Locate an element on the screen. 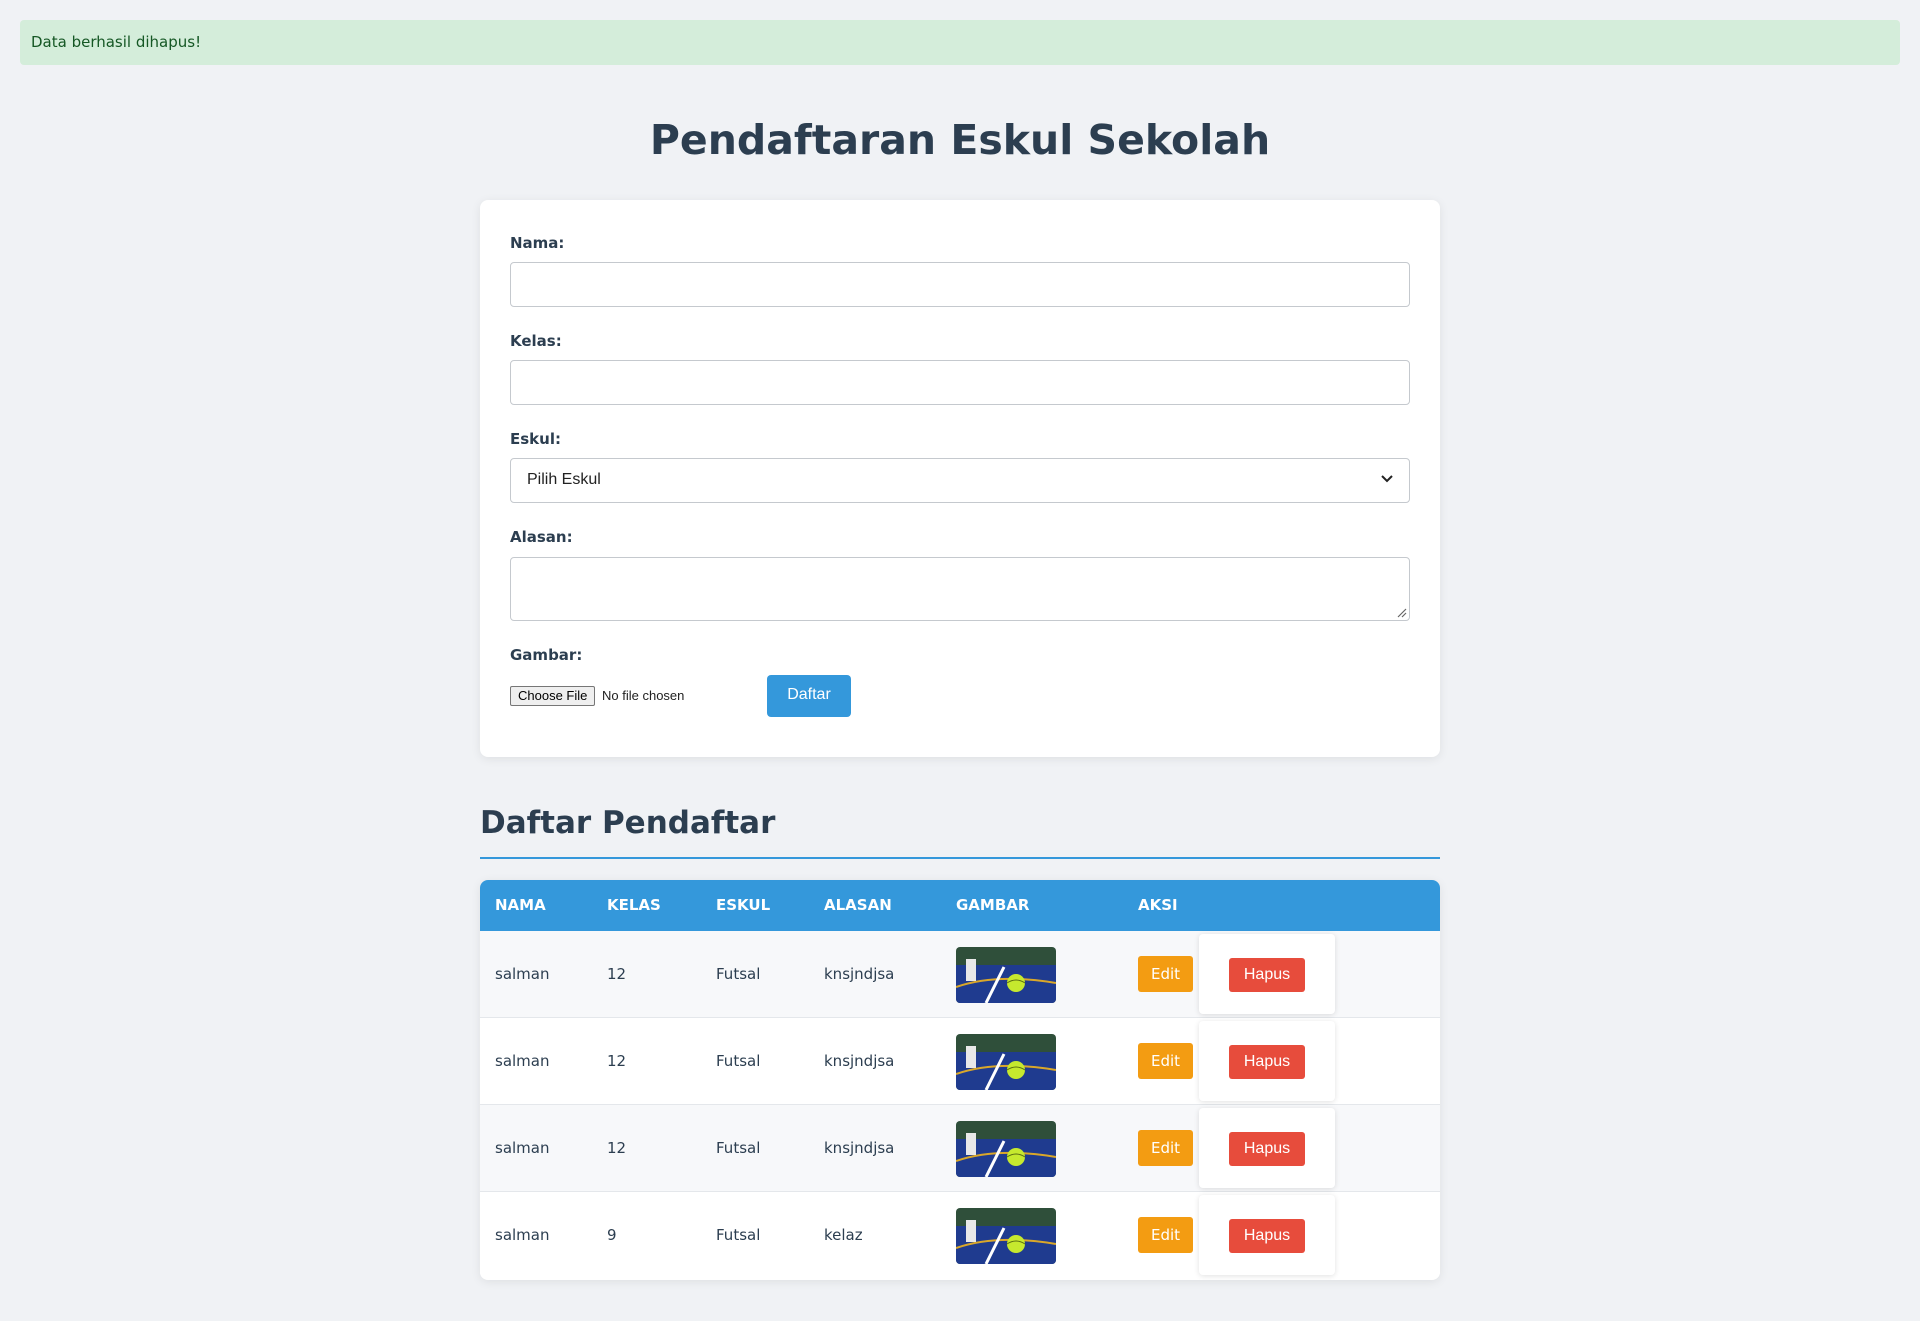  col-gambar: Gambar is located at coordinates (993, 905).